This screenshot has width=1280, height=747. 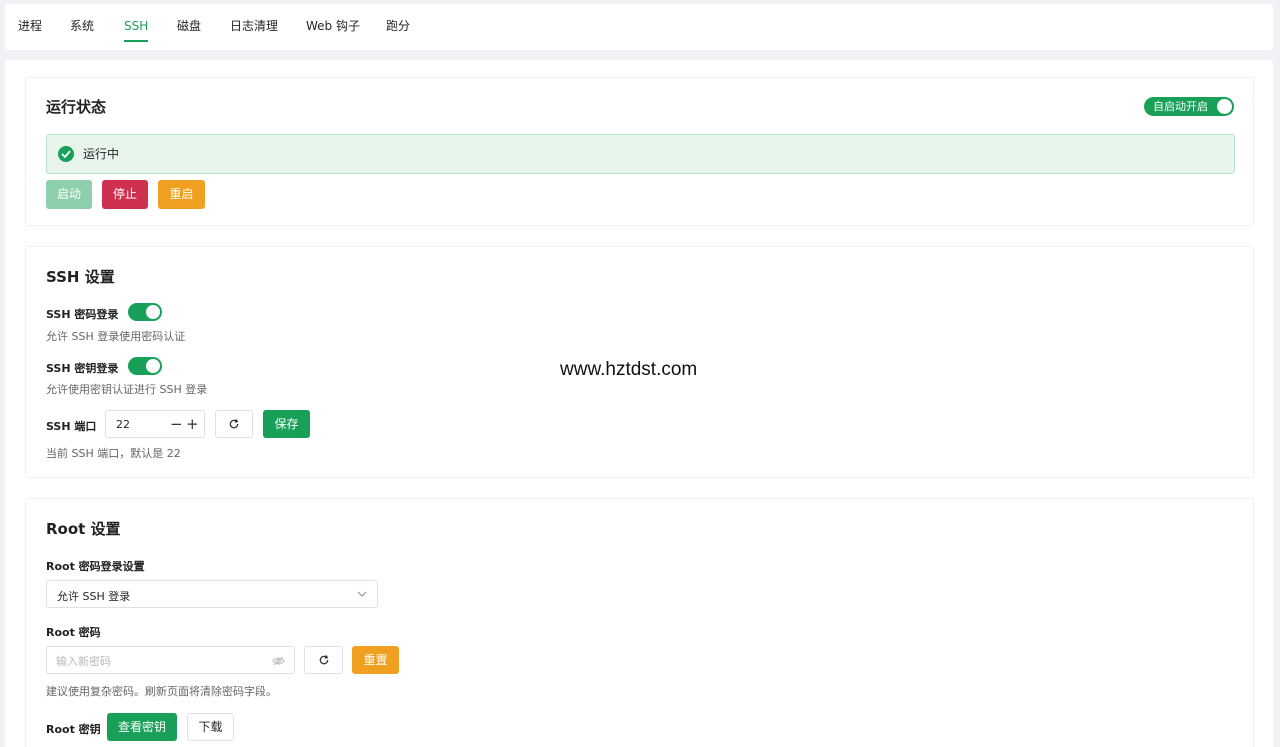 I want to click on generate-password-button, so click(x=323, y=660).